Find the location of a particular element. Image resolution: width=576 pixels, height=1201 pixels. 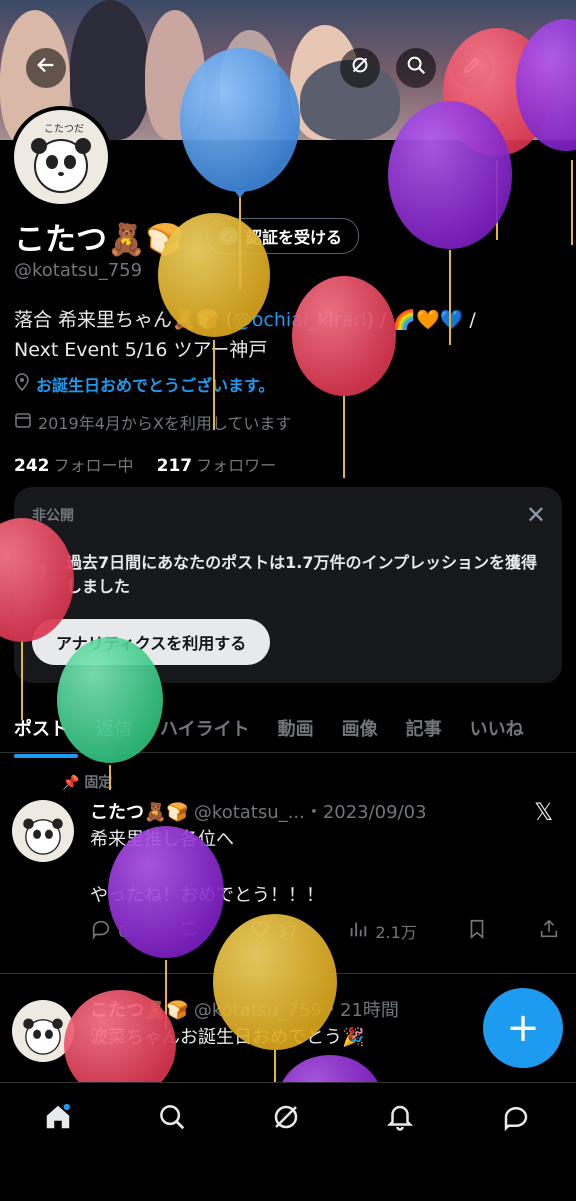

nav-home is located at coordinates (58, 1119).